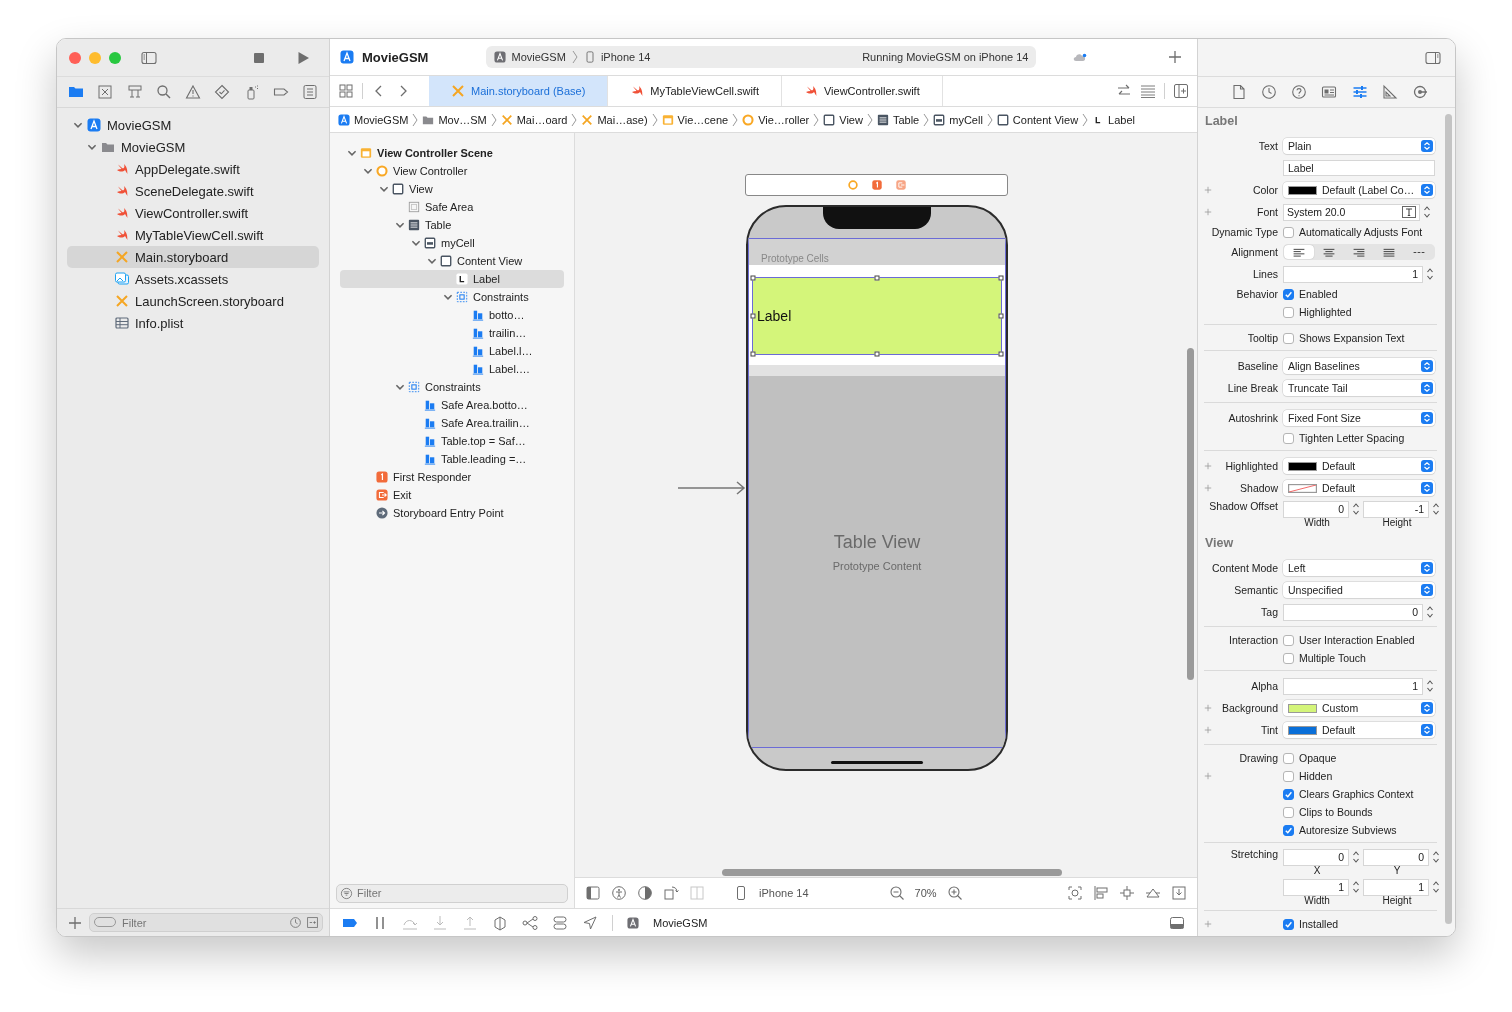 Image resolution: width=1512 pixels, height=1012 pixels. What do you see at coordinates (1348, 794) in the screenshot?
I see `checkbox: Clears Graphics Context` at bounding box center [1348, 794].